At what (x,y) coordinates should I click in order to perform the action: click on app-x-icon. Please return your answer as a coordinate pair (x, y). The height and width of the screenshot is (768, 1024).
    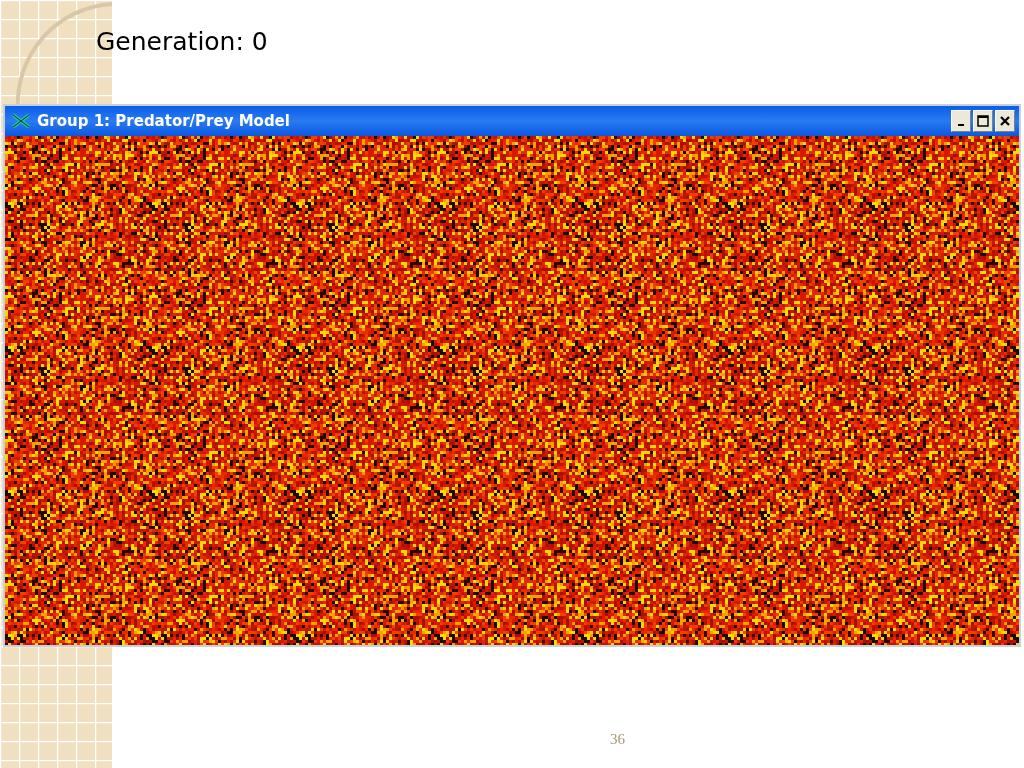
    Looking at the image, I should click on (21, 121).